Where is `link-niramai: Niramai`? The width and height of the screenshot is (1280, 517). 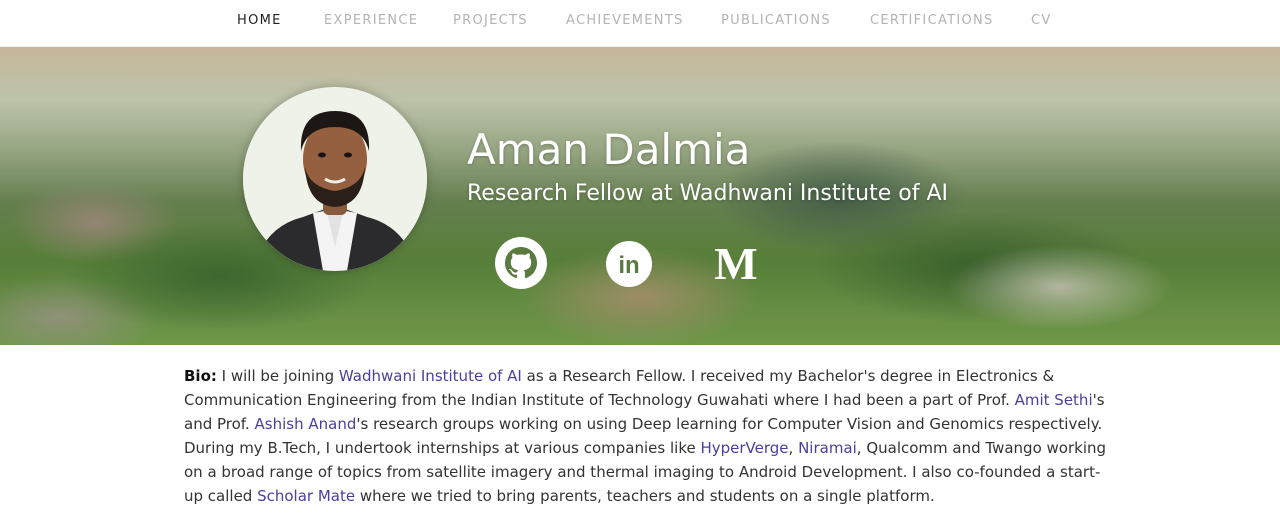
link-niramai: Niramai is located at coordinates (827, 448).